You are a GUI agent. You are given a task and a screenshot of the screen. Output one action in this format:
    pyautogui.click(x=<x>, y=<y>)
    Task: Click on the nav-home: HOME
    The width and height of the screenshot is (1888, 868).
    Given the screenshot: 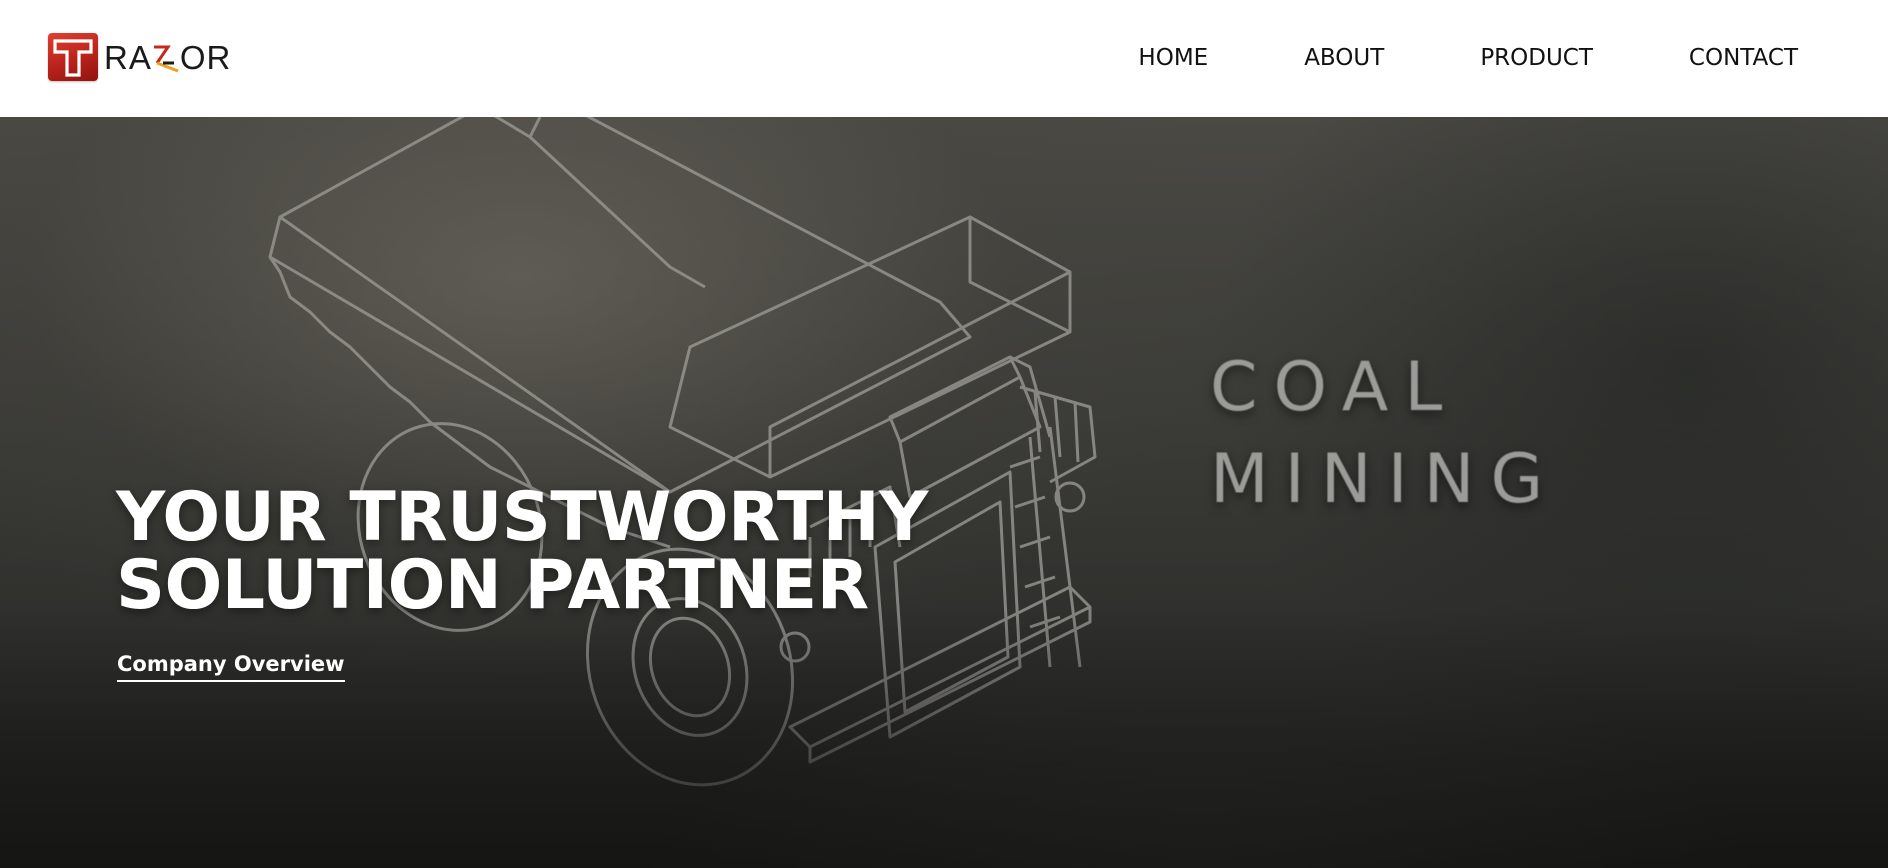 What is the action you would take?
    pyautogui.click(x=1173, y=58)
    